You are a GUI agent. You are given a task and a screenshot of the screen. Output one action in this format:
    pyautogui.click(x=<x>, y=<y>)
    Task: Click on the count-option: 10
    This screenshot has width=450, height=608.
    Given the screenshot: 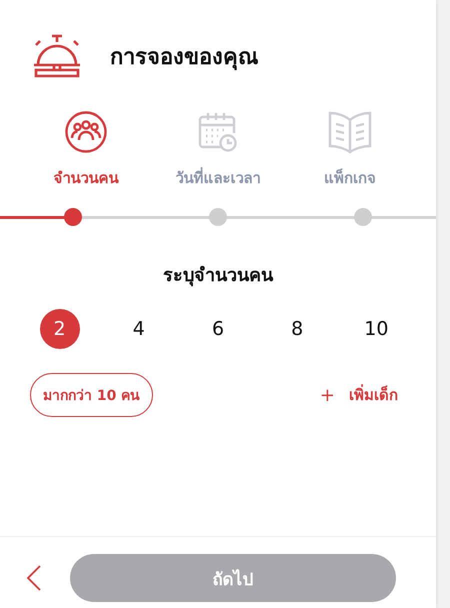 What is the action you would take?
    pyautogui.click(x=376, y=329)
    